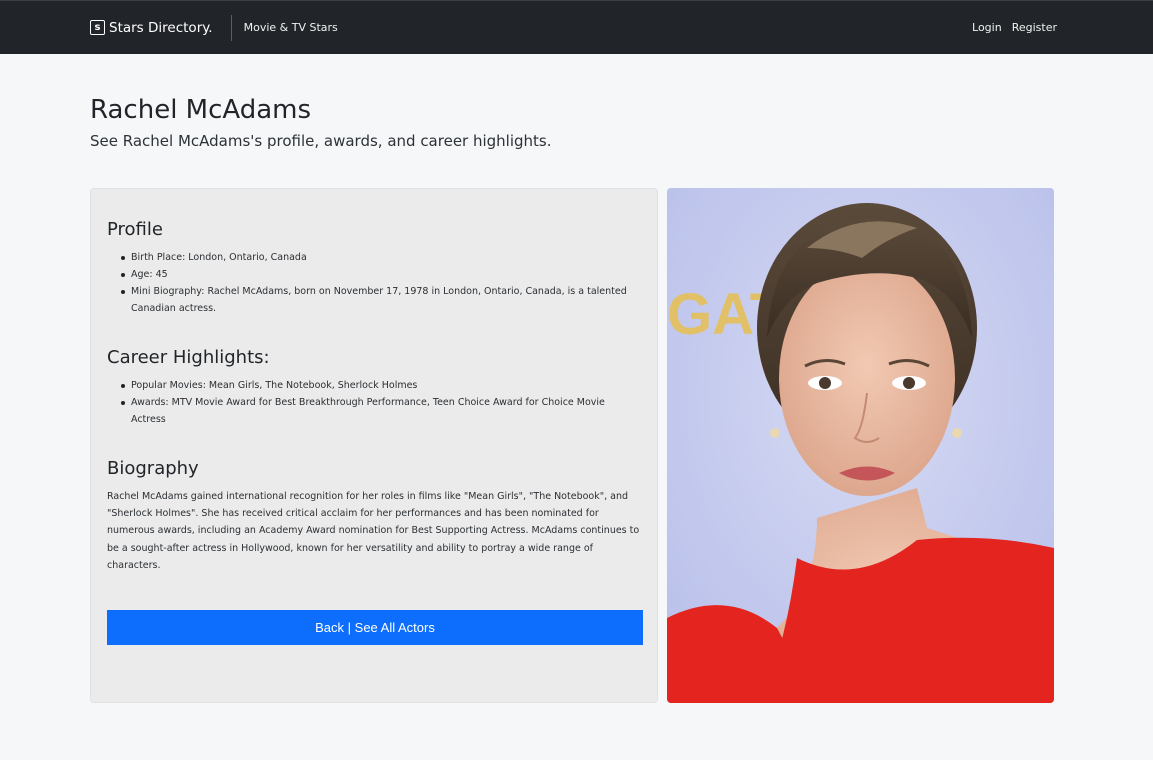  Describe the element at coordinates (1034, 27) in the screenshot. I see `register-link: Register` at that location.